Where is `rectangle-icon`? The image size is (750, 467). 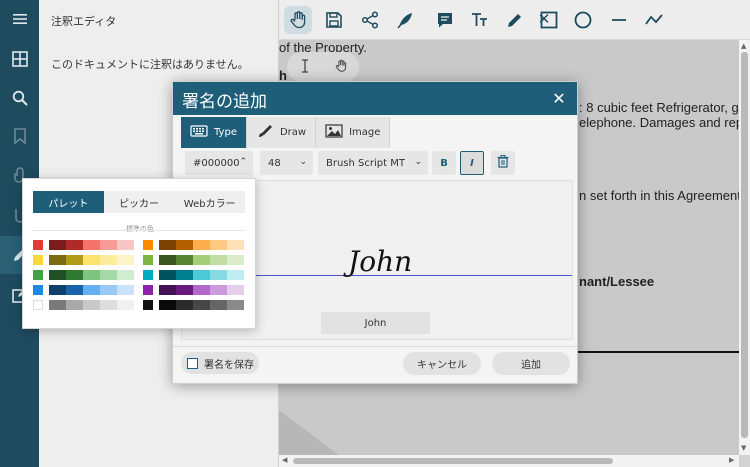
rectangle-icon is located at coordinates (549, 20).